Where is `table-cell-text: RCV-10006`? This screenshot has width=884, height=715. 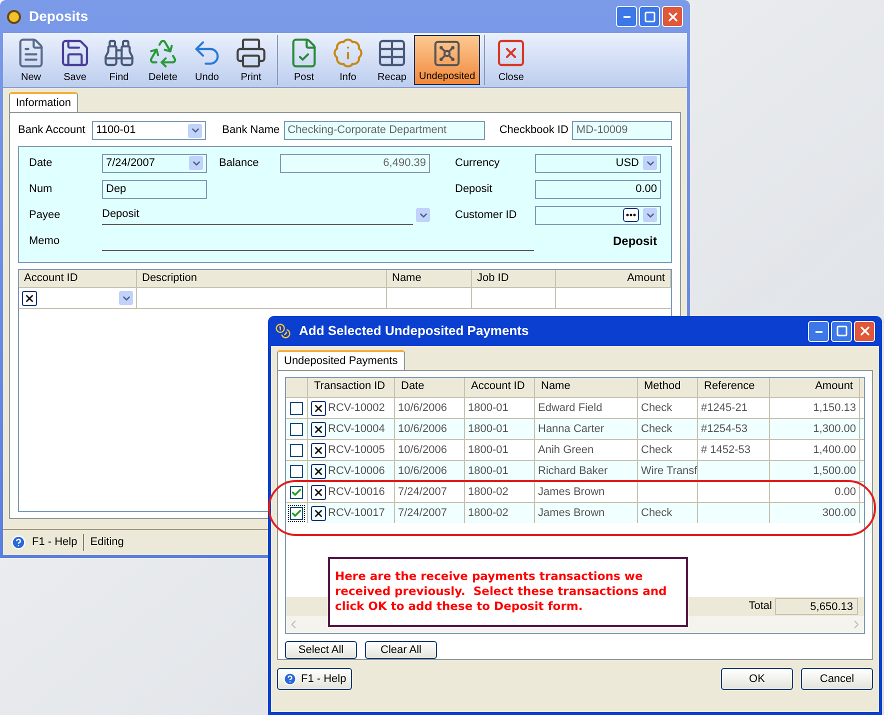 table-cell-text: RCV-10006 is located at coordinates (356, 471).